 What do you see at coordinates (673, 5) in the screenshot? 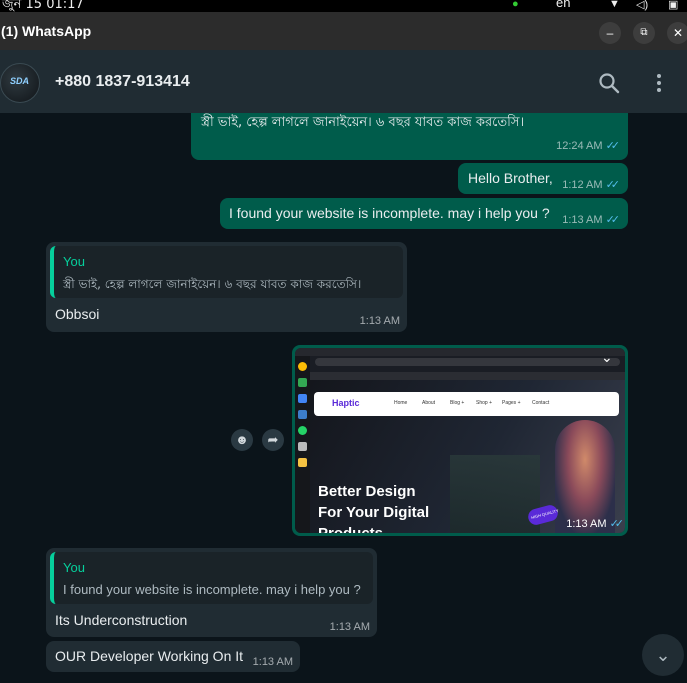
I see `battery-icon: ▣` at bounding box center [673, 5].